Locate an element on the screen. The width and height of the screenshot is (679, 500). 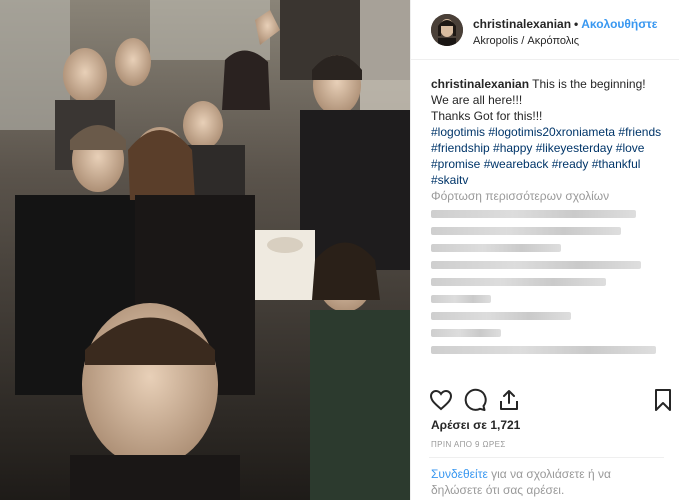
comments-list is located at coordinates (551, 286).